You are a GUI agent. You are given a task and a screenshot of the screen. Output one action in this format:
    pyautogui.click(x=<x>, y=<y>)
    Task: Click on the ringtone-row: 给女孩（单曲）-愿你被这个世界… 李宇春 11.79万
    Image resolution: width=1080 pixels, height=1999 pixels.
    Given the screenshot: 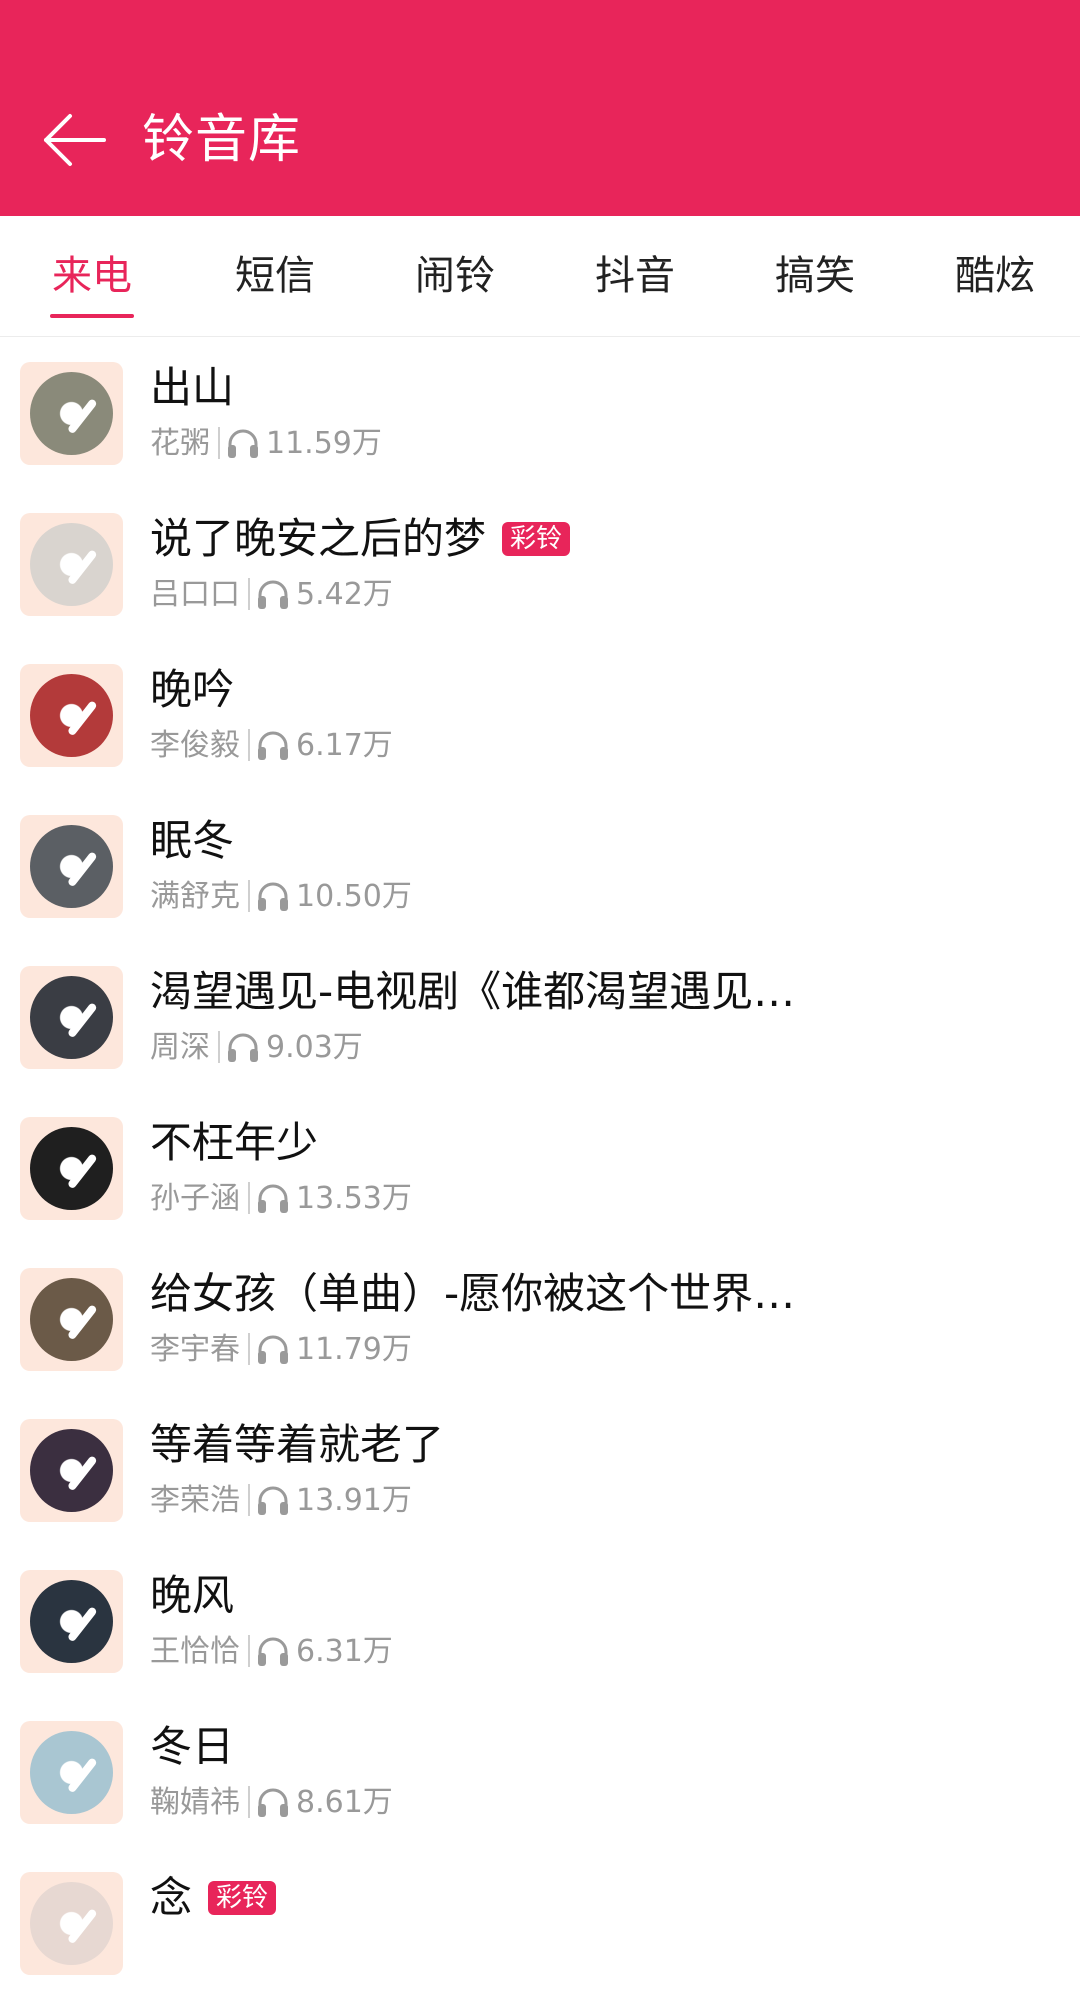 What is the action you would take?
    pyautogui.click(x=540, y=1319)
    